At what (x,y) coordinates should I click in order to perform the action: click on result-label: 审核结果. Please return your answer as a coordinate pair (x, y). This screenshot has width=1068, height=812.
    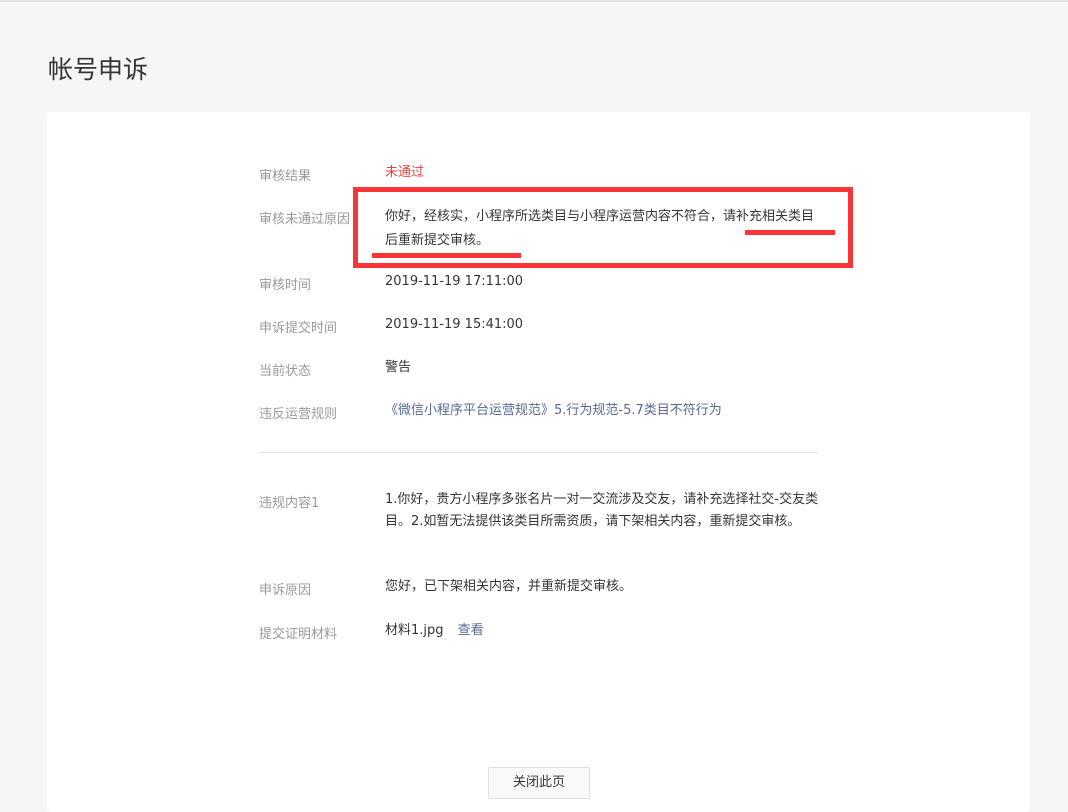
    Looking at the image, I should click on (285, 176).